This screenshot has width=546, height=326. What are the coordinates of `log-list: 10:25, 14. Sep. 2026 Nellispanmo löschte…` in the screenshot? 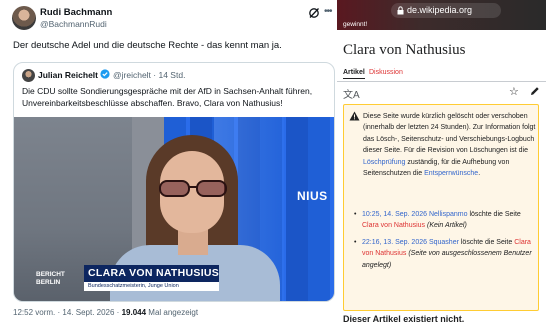 It's located at (445, 242).